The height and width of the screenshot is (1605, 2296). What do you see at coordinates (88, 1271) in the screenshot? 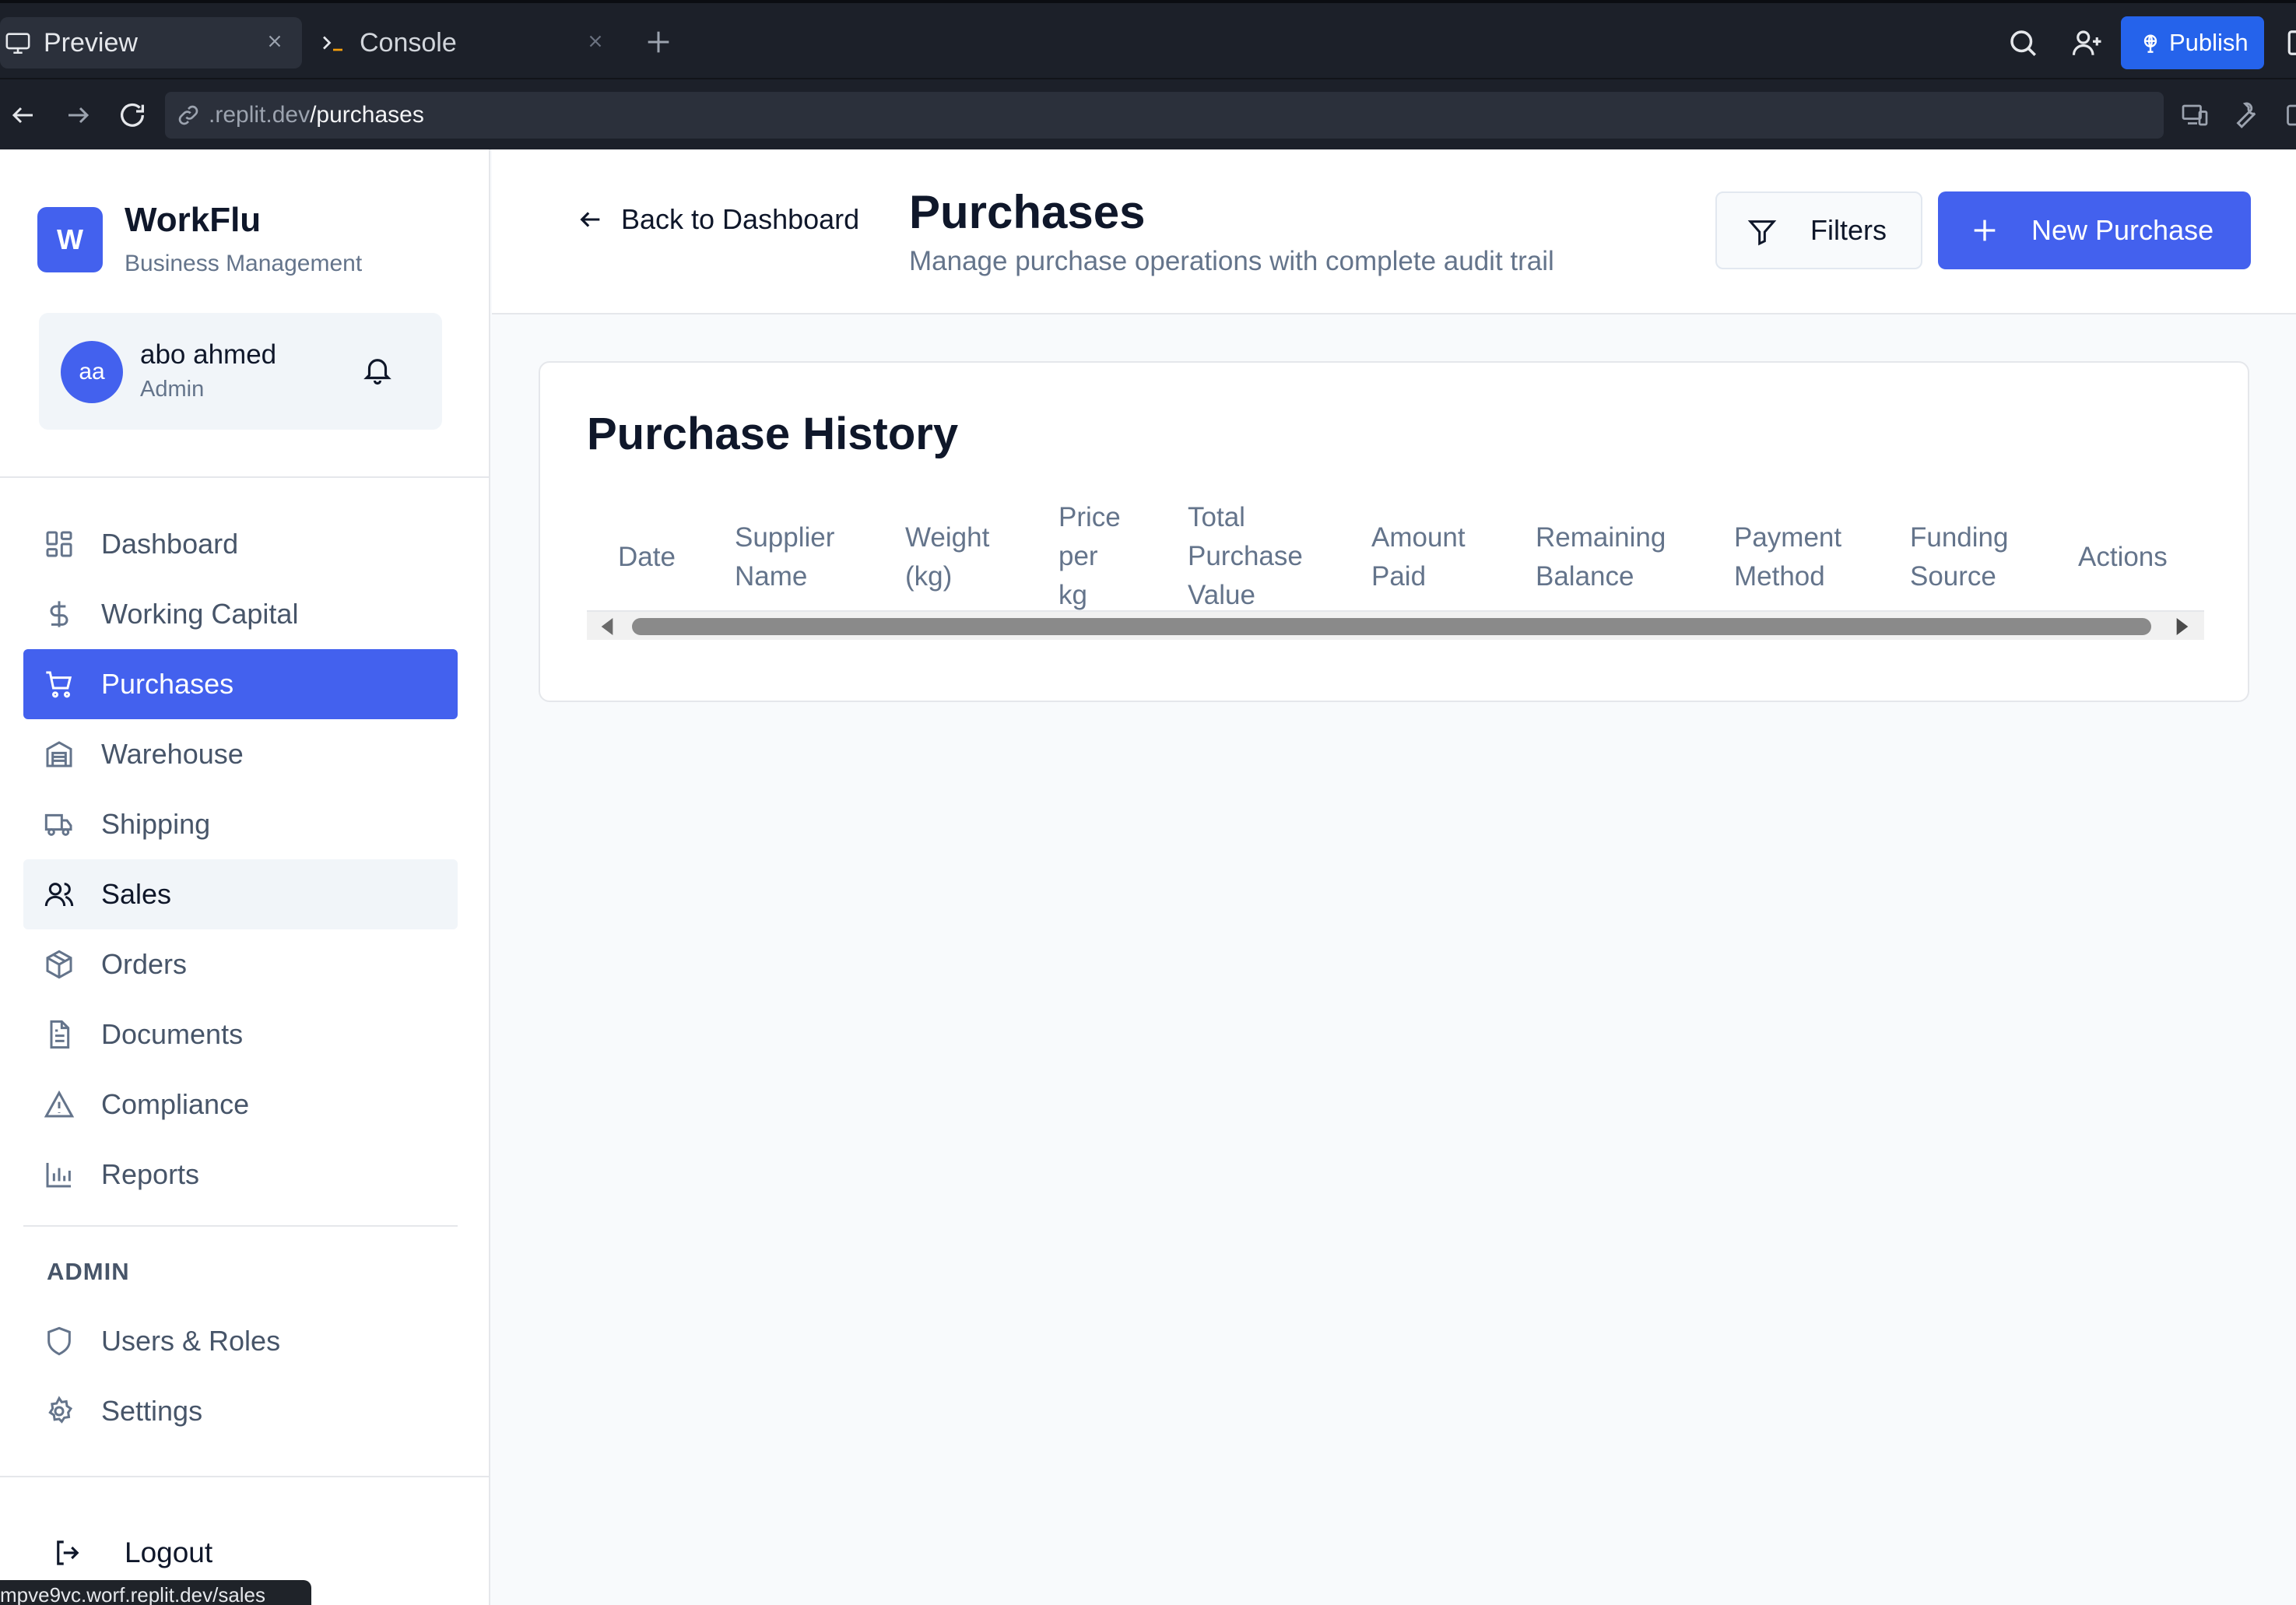
I see `admin-heading: ADMIN` at bounding box center [88, 1271].